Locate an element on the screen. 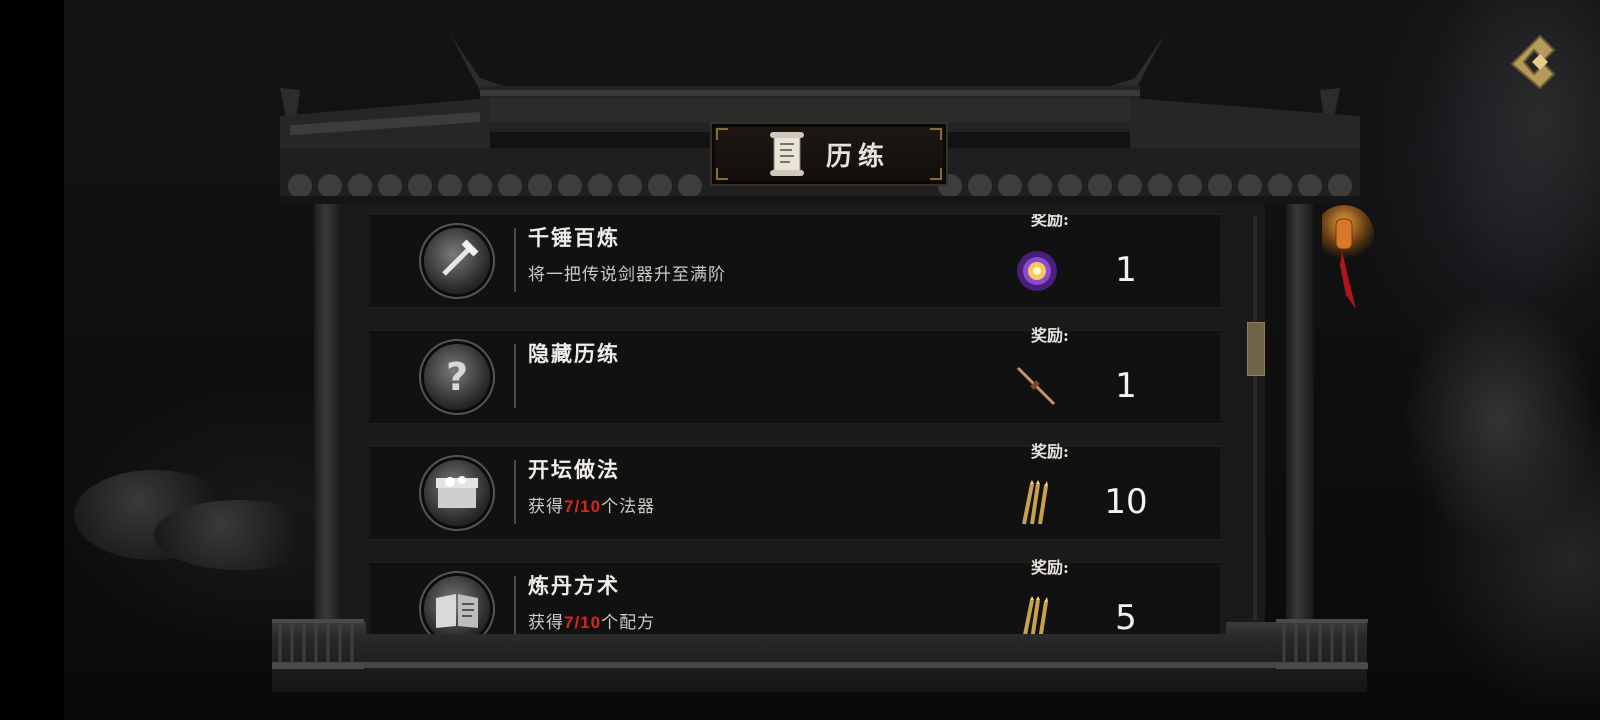 The image size is (1600, 720). task-row: 炼丹方术 获得7/10个配方 奖励: 5 is located at coordinates (796, 596).